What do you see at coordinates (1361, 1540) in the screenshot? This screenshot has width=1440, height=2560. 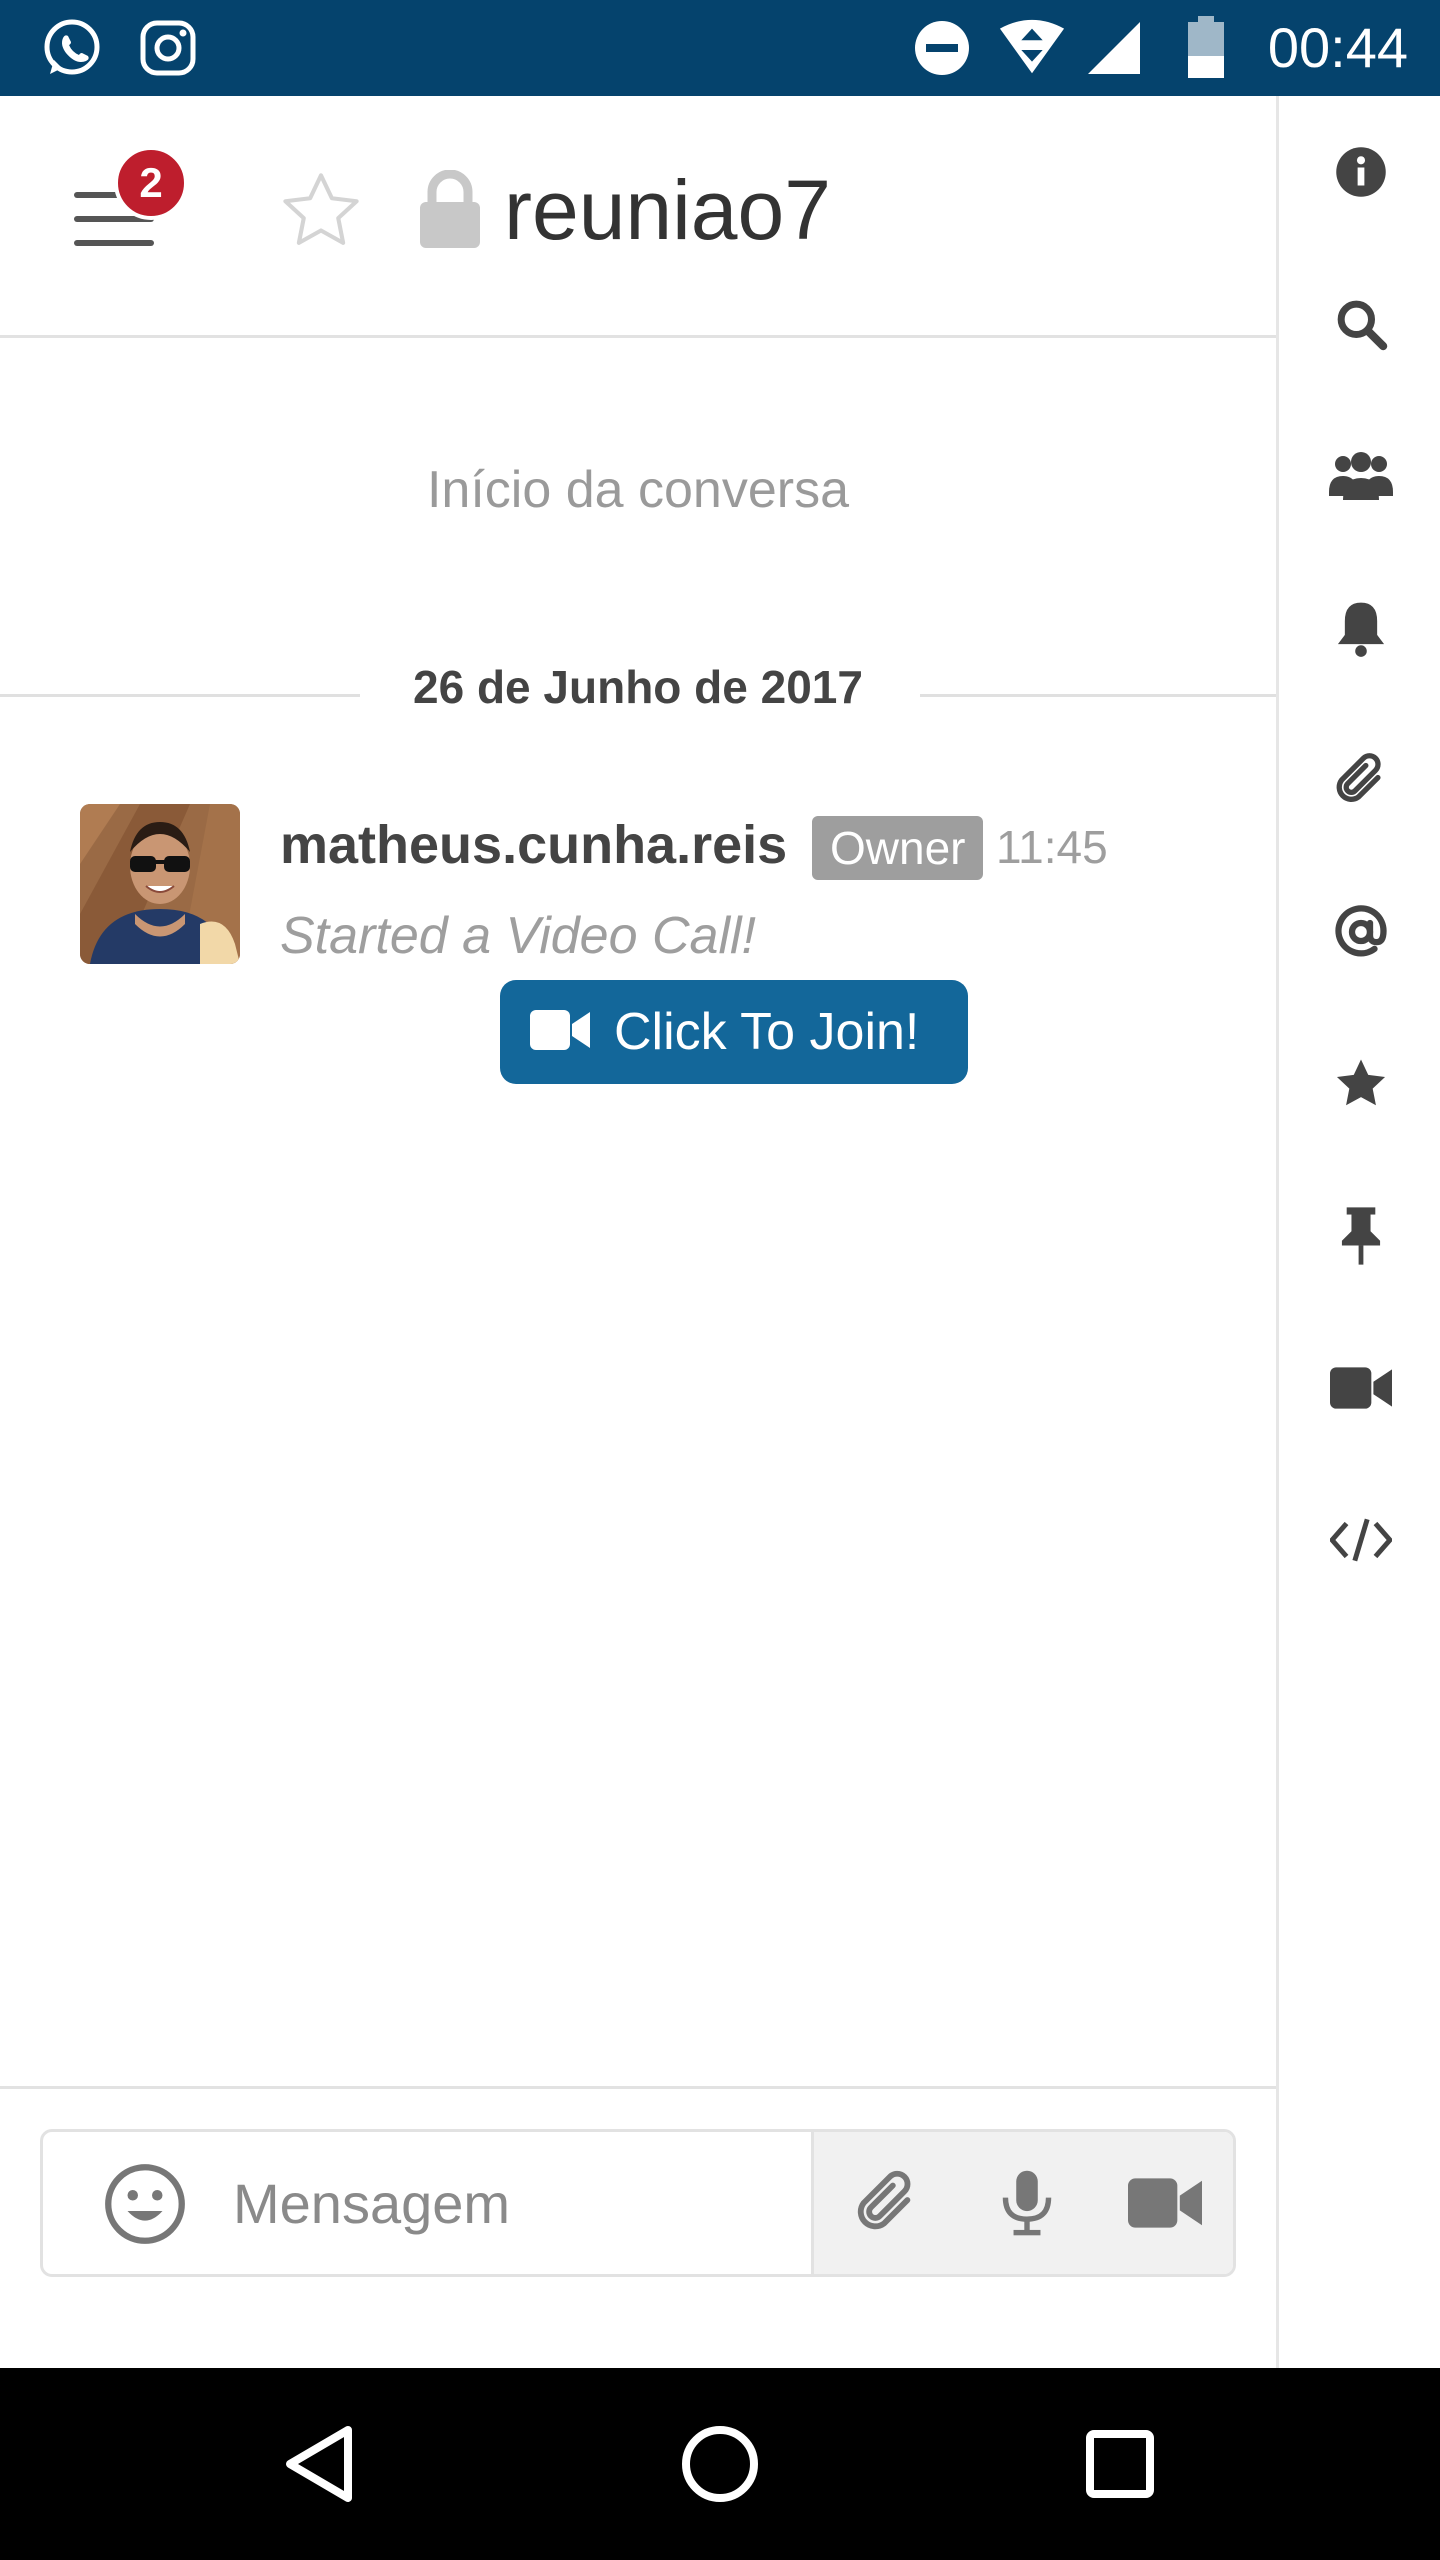 I see `embed-code-icon` at bounding box center [1361, 1540].